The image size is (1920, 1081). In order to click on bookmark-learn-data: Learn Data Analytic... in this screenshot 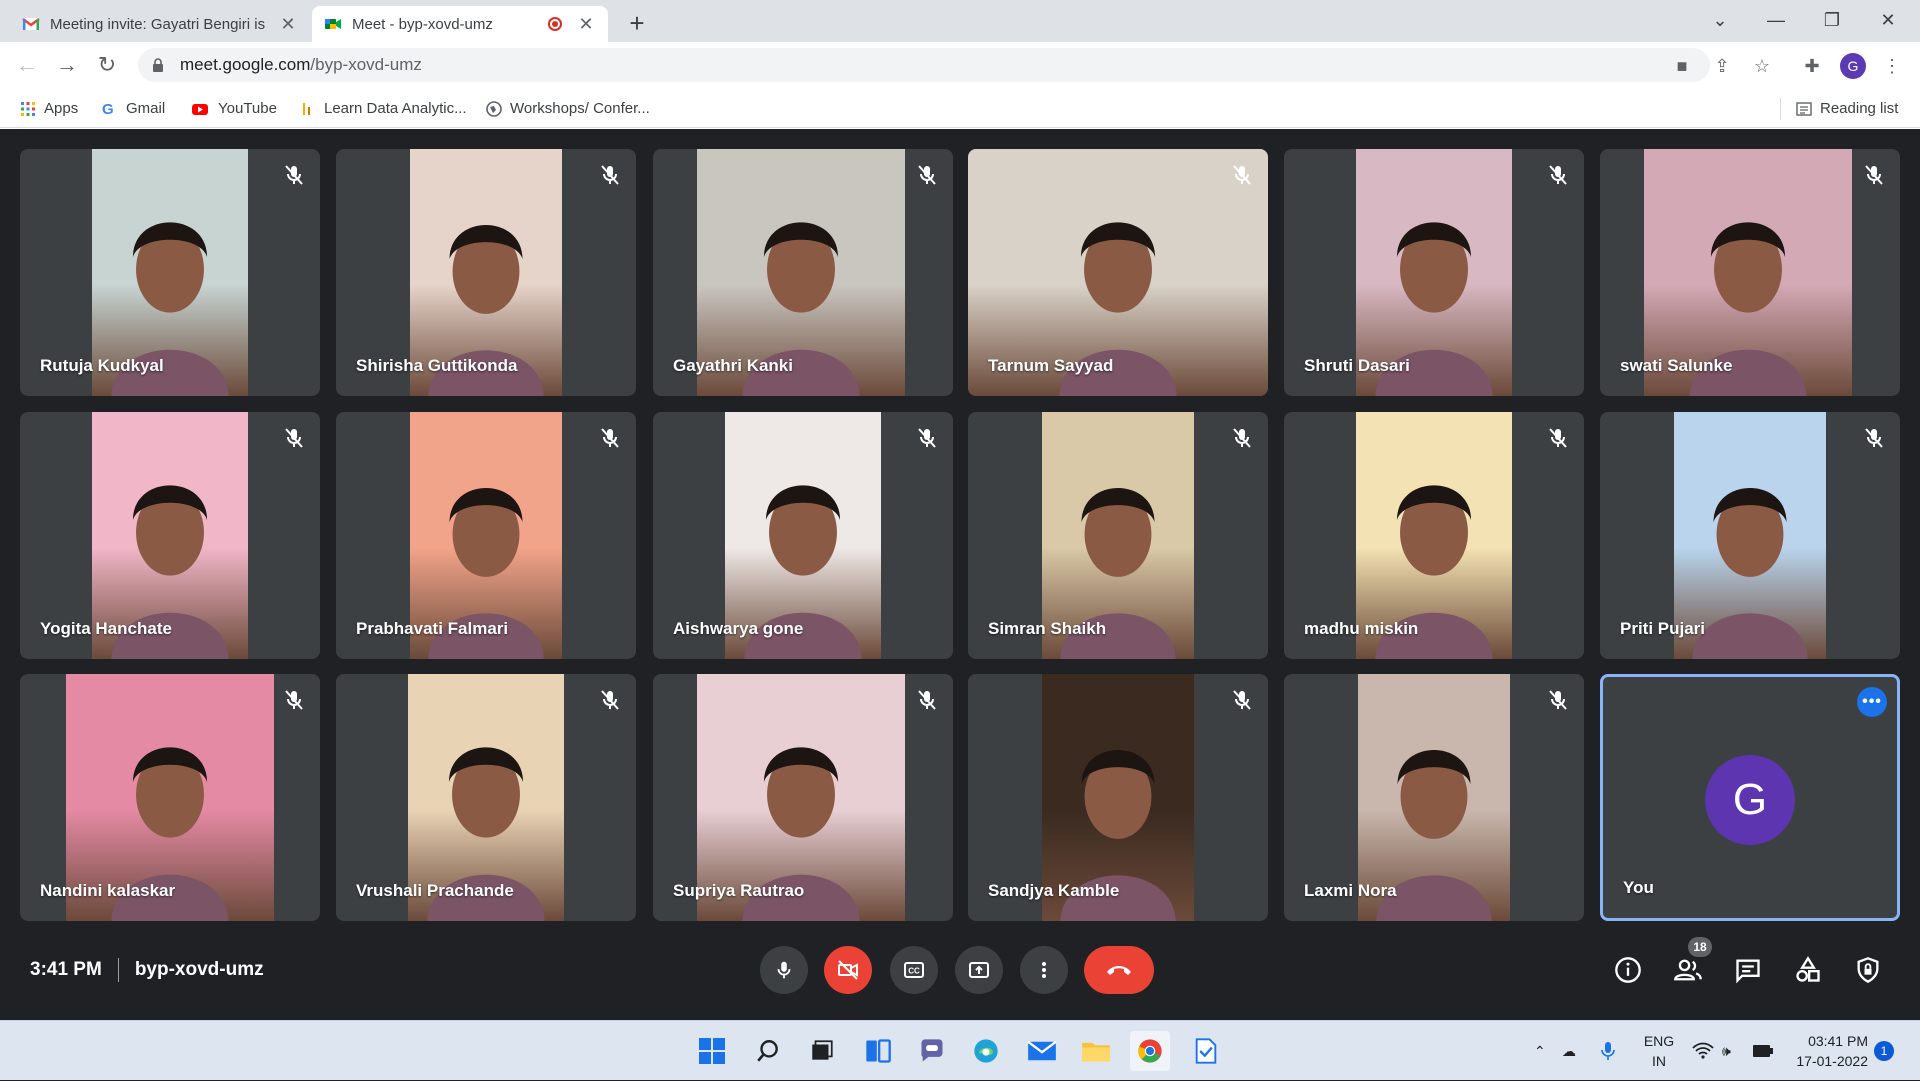, I will do `click(383, 108)`.